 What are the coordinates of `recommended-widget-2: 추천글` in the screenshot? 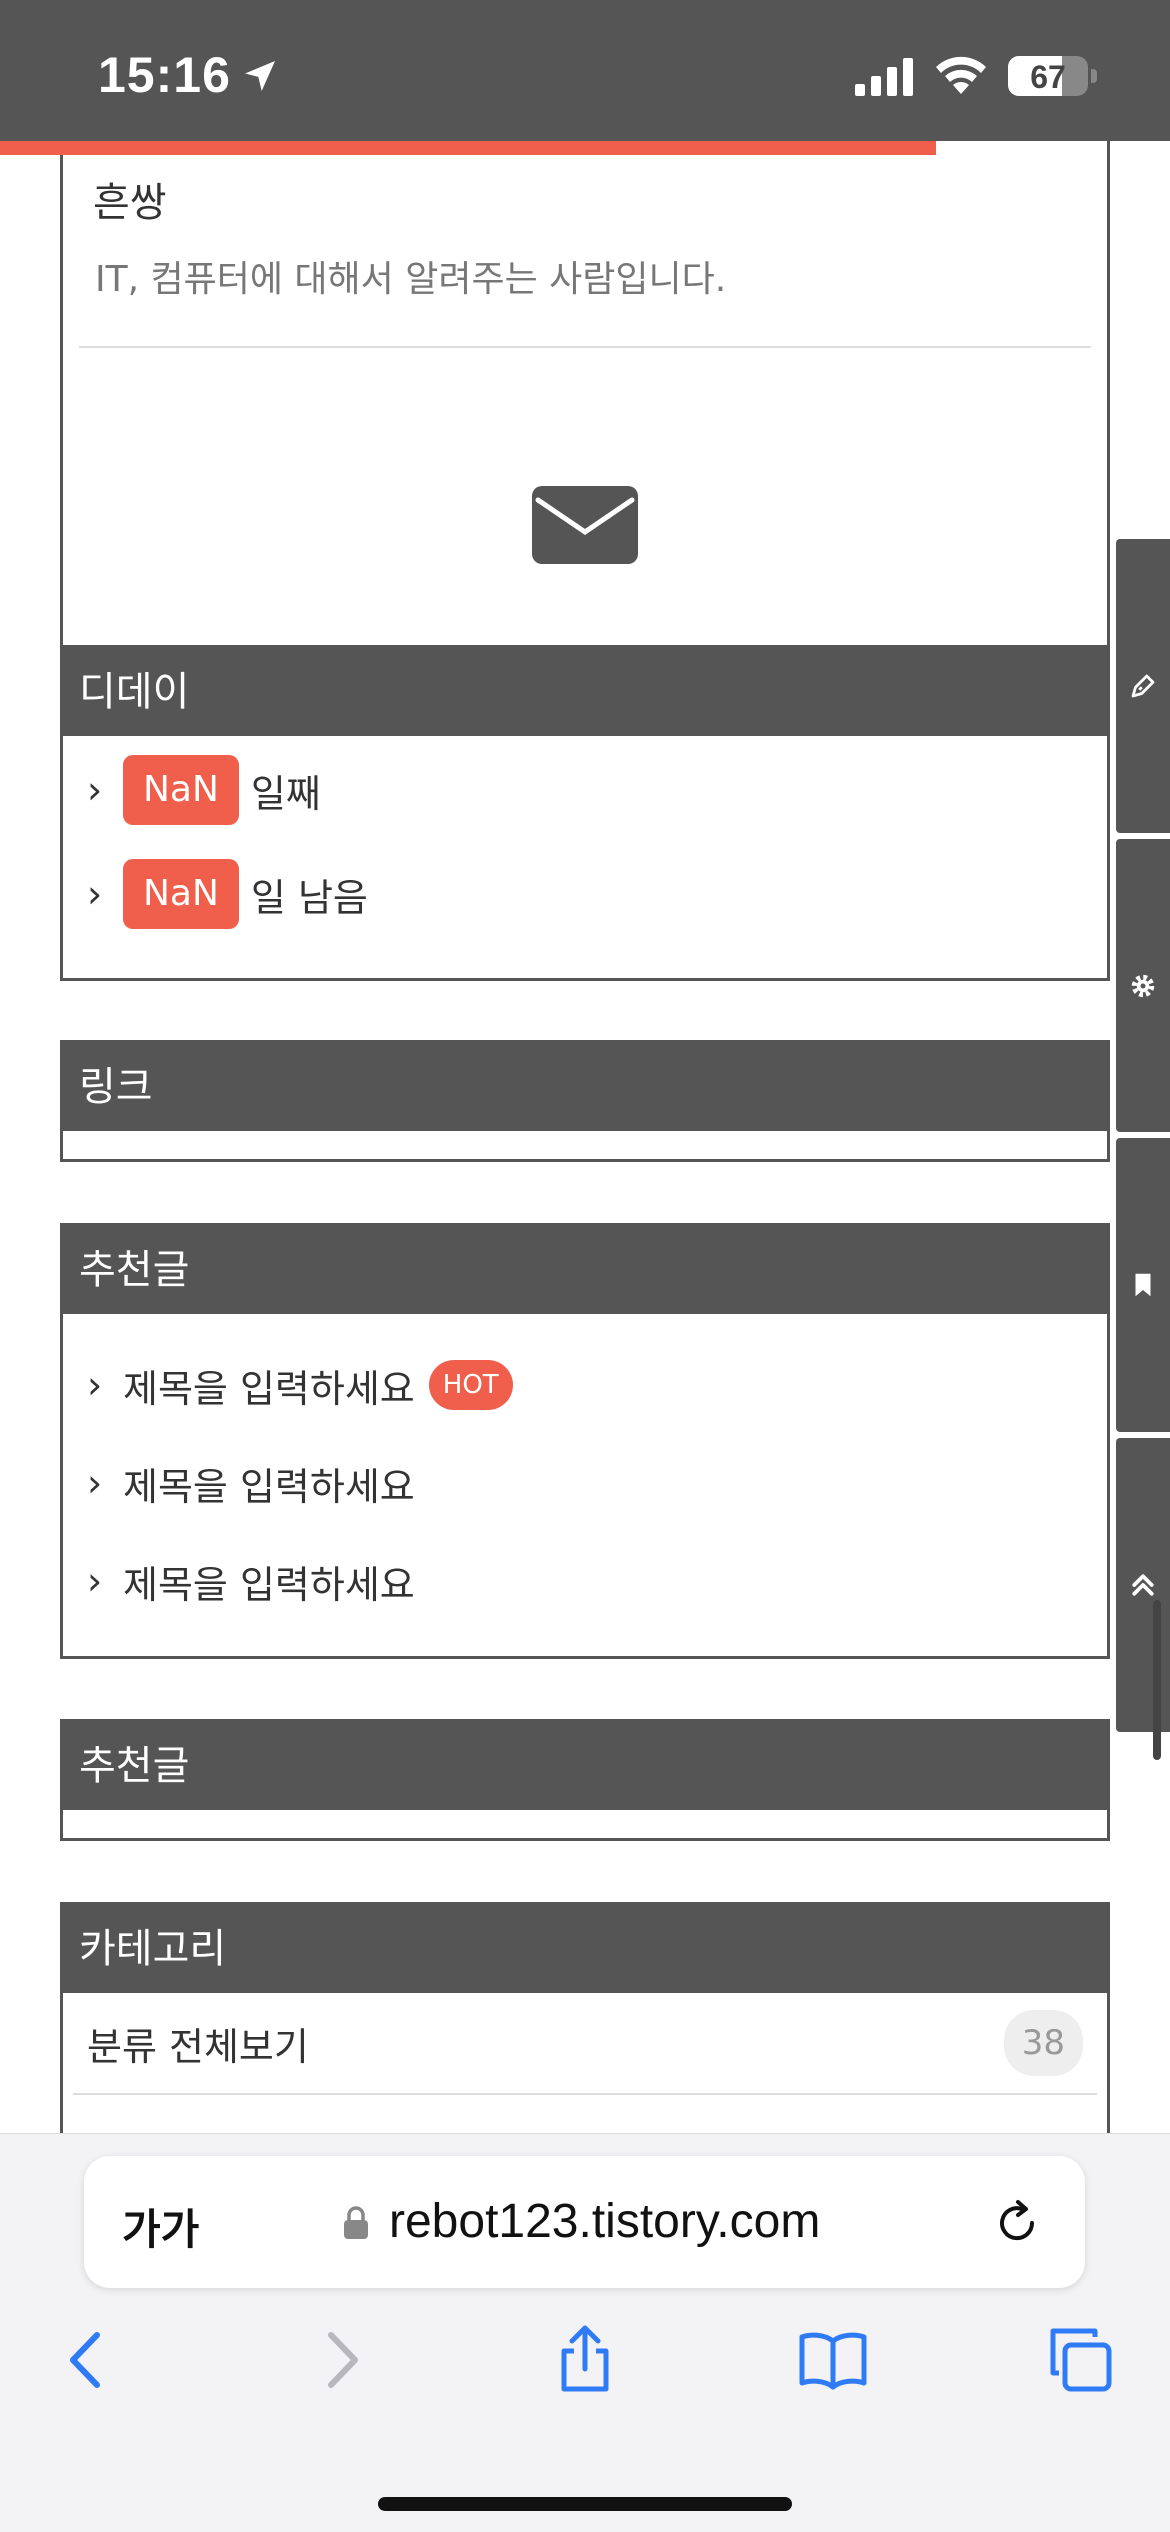 It's located at (585, 1780).